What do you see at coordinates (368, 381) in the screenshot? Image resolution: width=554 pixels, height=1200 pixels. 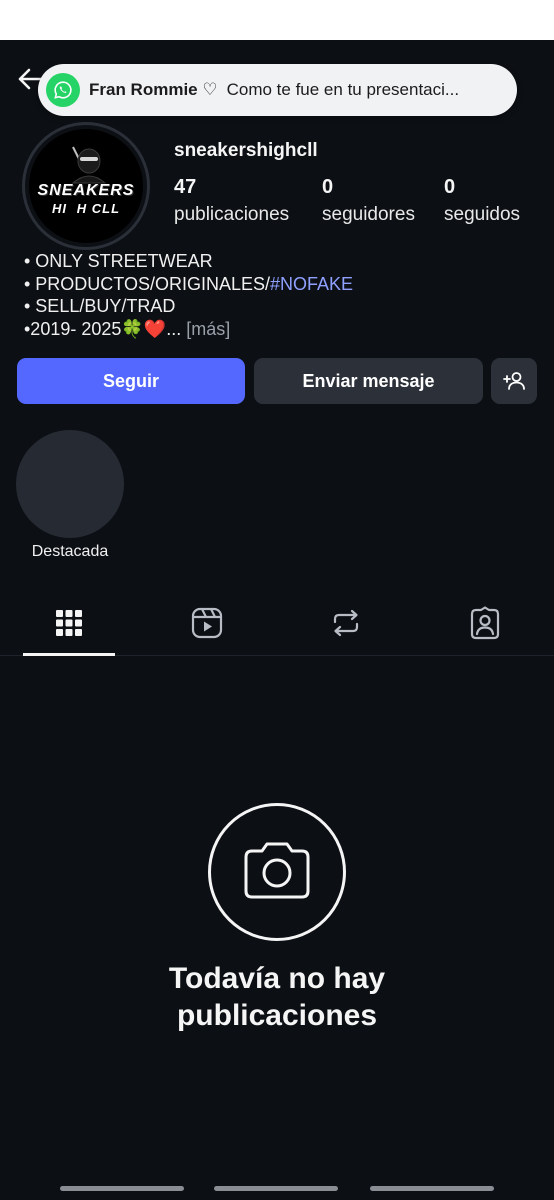 I see `send-message-button: Enviar mensaje` at bounding box center [368, 381].